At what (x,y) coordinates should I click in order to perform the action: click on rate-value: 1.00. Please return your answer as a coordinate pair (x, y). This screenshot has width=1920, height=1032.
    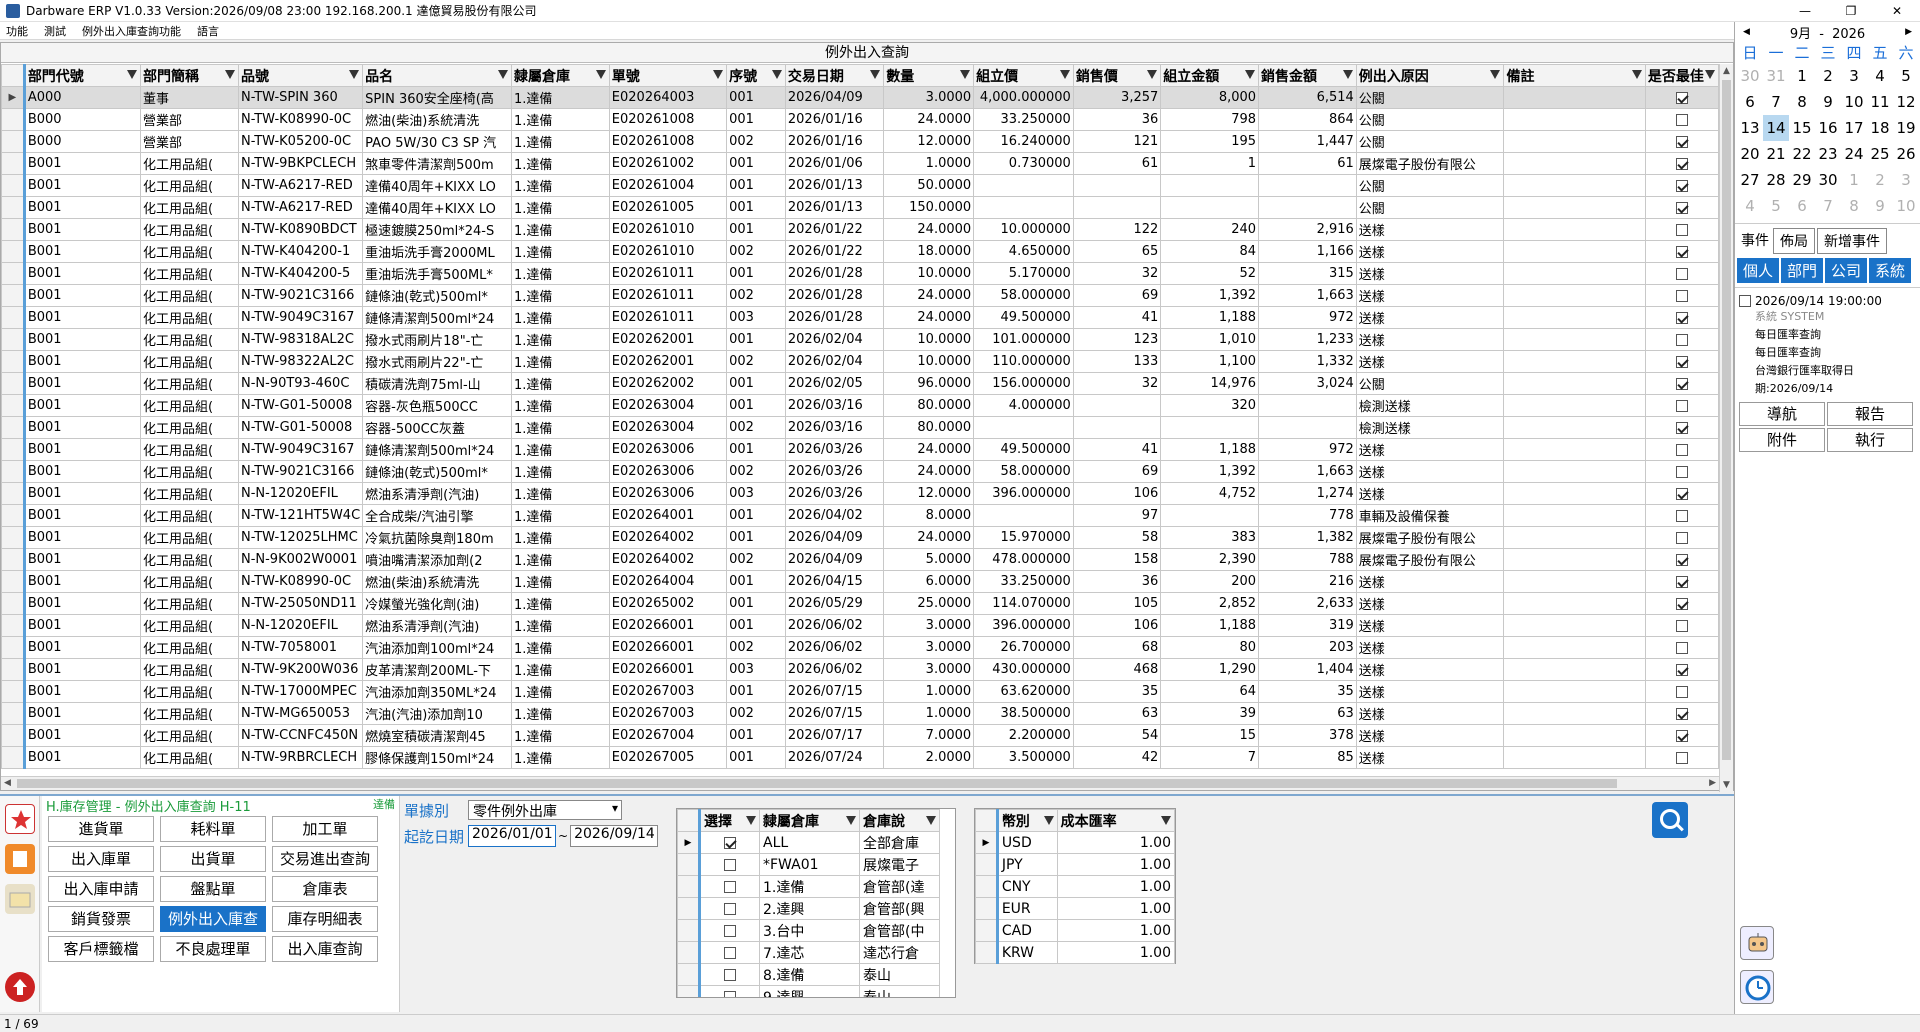
    Looking at the image, I should click on (1116, 842).